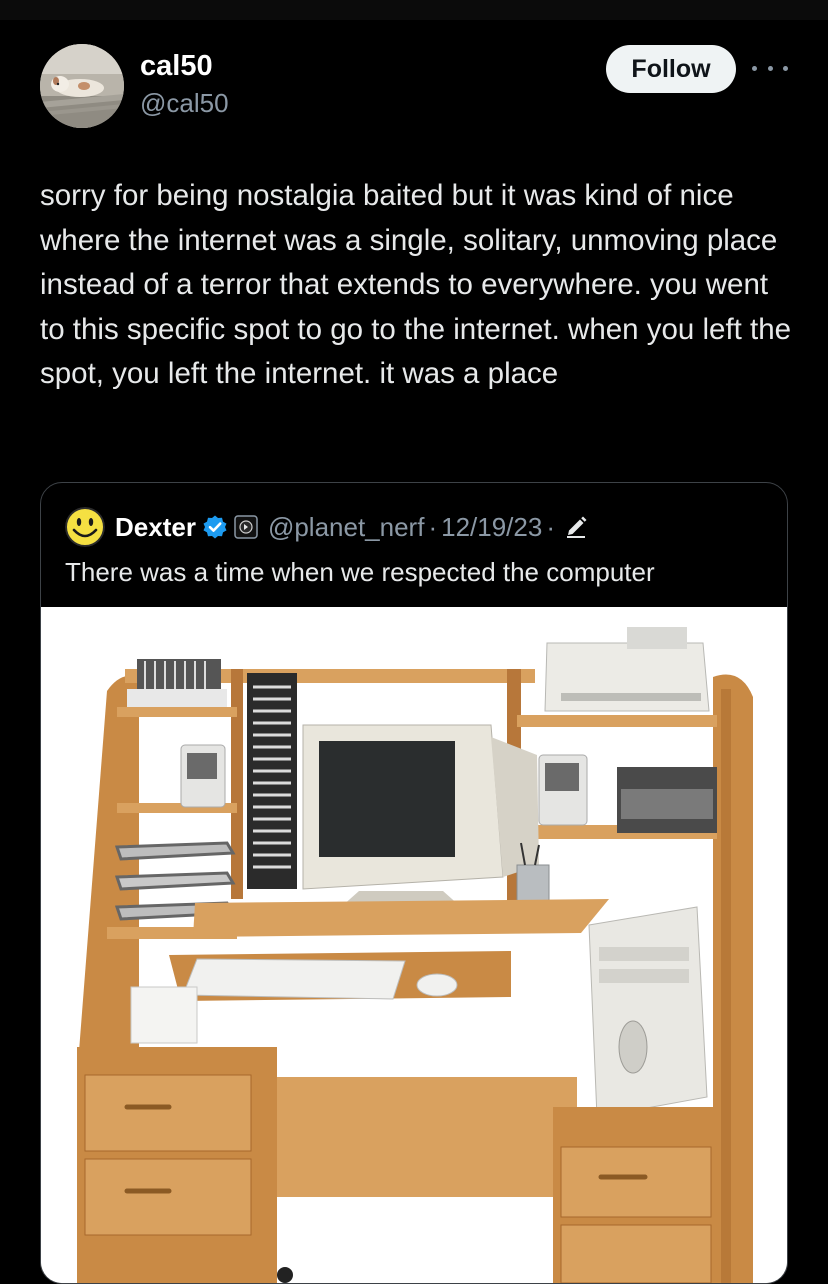 The image size is (828, 1284). I want to click on author-avatar, so click(82, 86).